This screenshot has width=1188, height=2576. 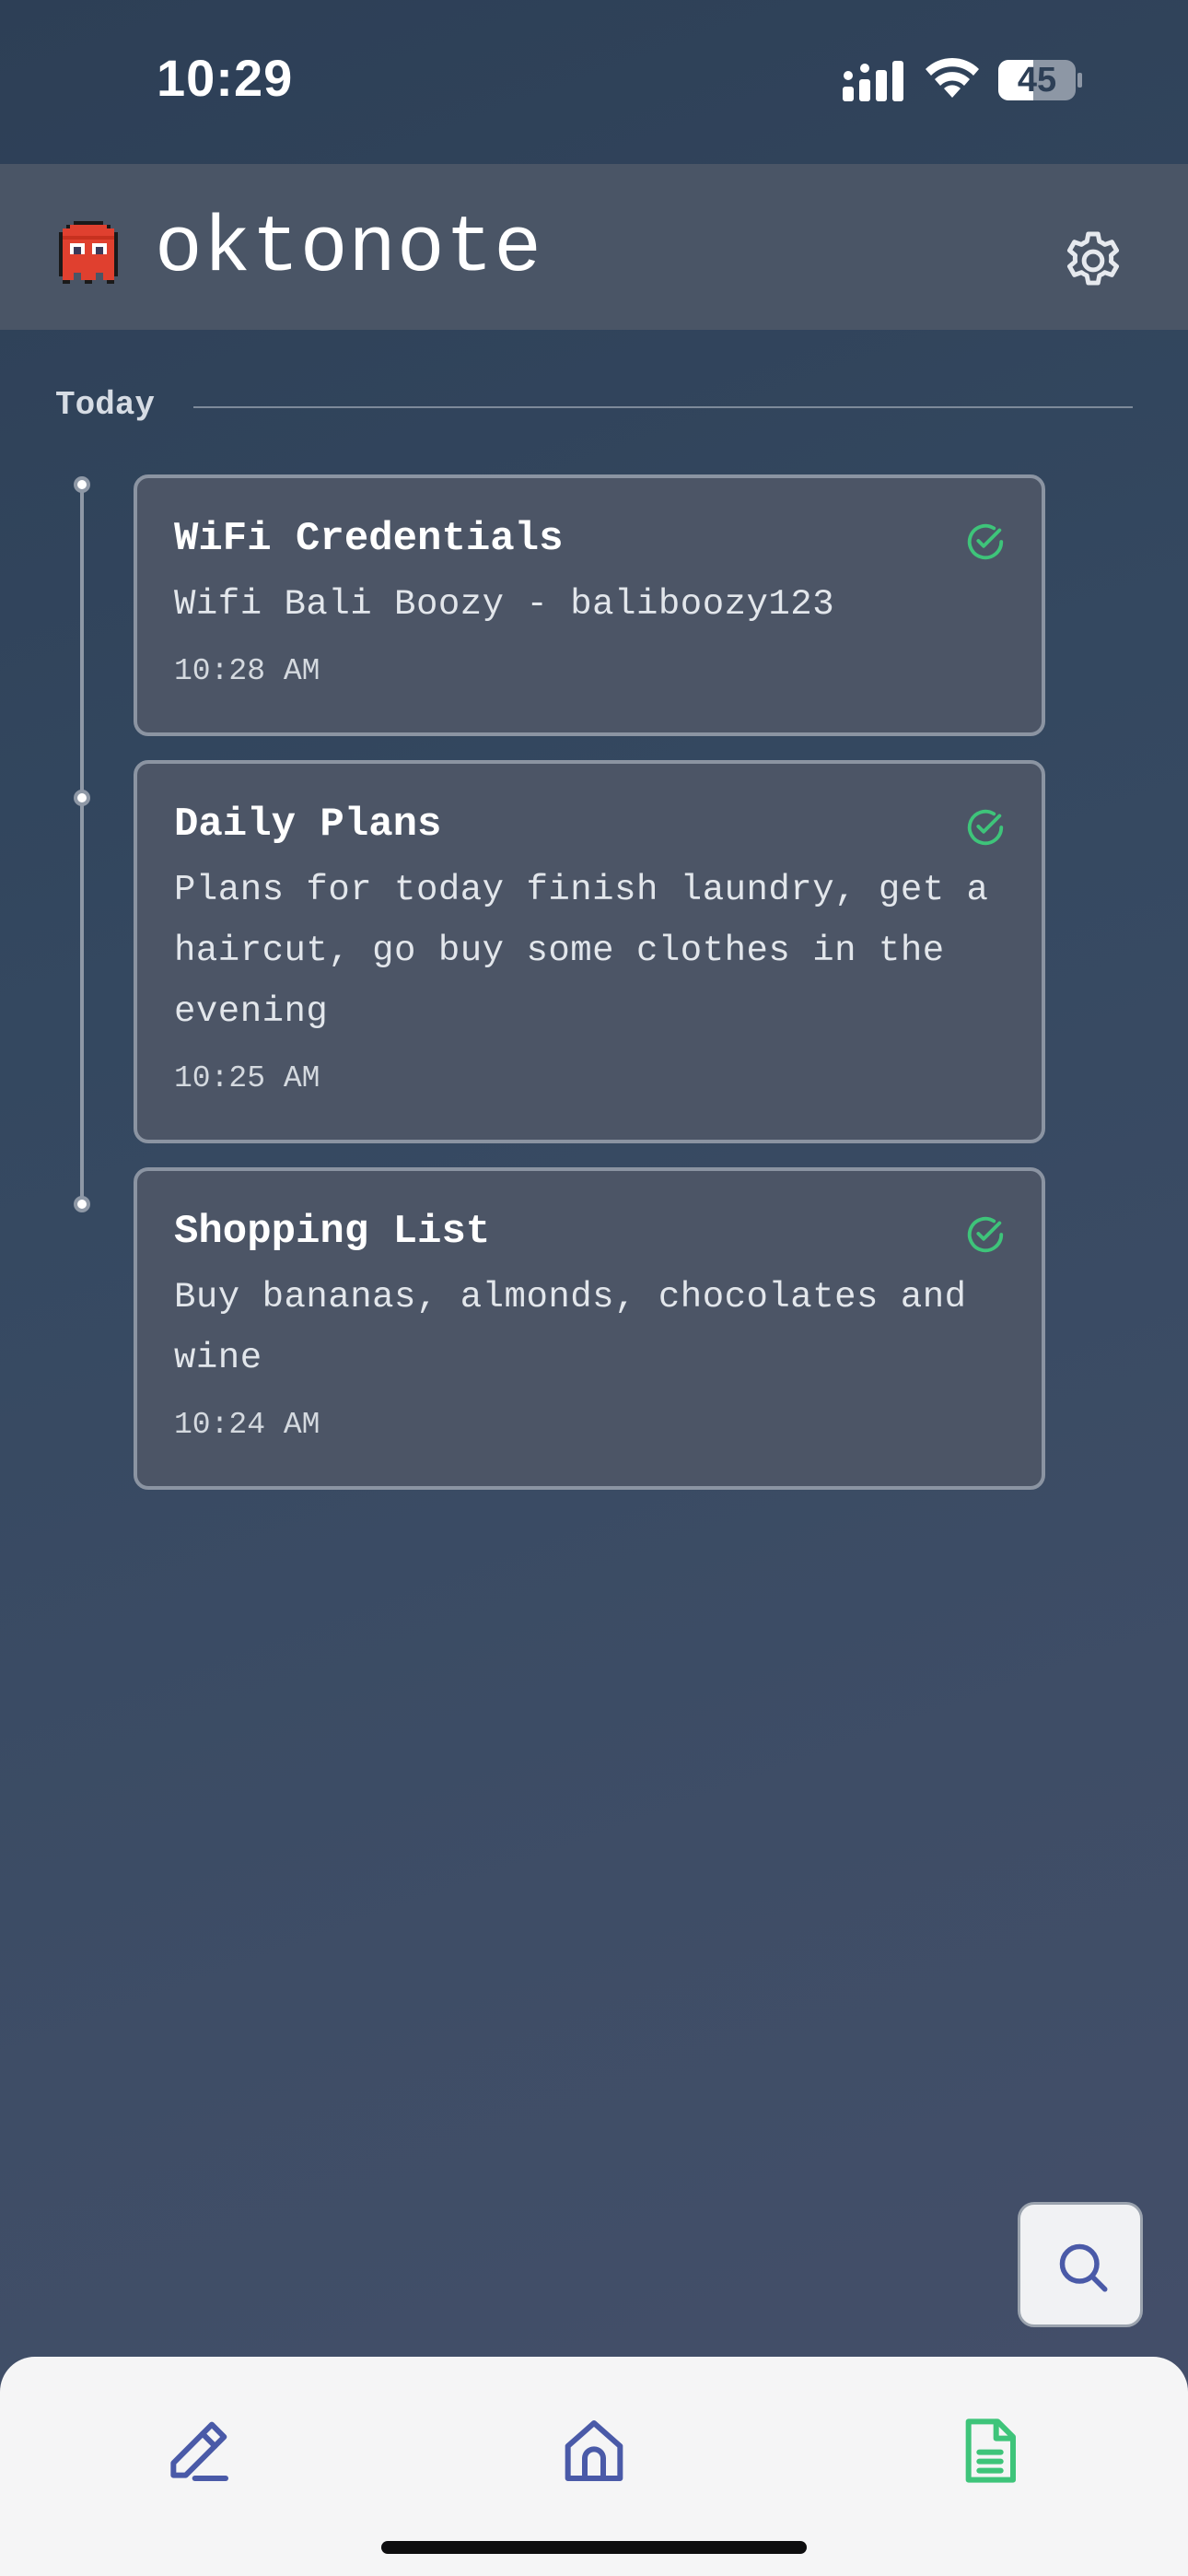 What do you see at coordinates (594, 2547) in the screenshot?
I see `home-indicator` at bounding box center [594, 2547].